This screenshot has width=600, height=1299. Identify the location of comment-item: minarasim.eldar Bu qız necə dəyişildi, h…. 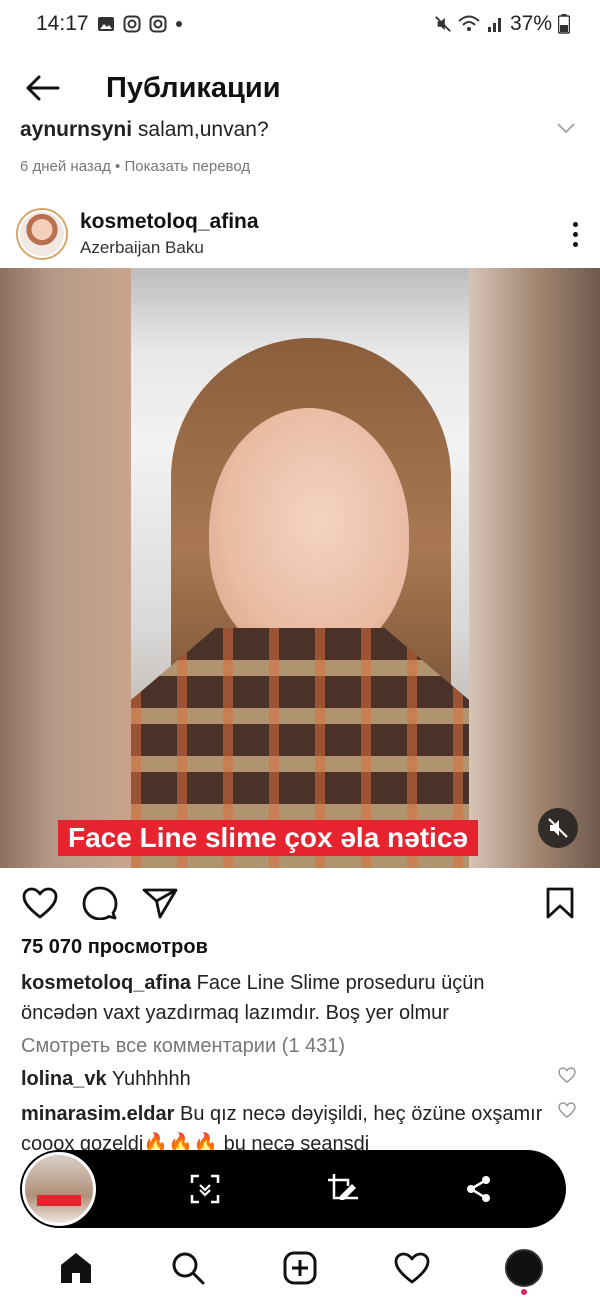
(286, 1125).